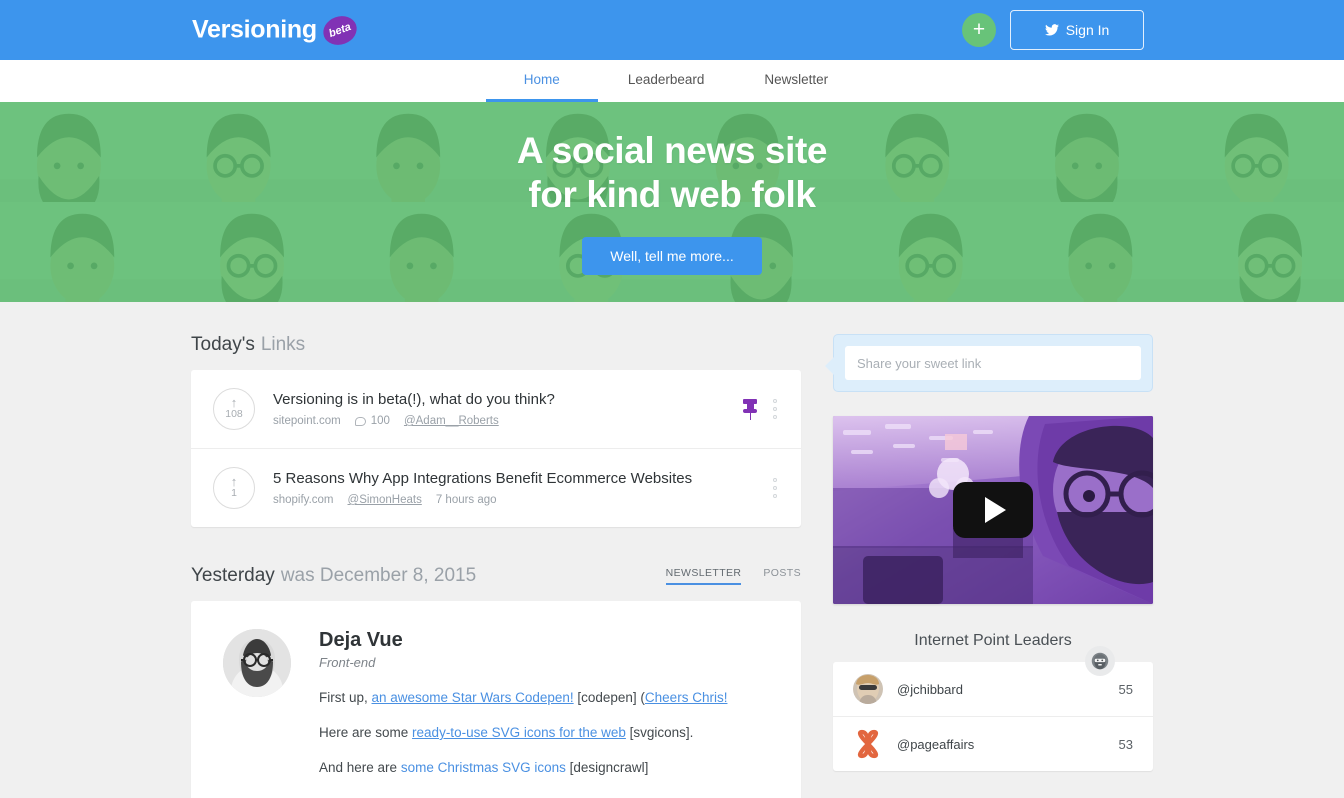  Describe the element at coordinates (672, 151) in the screenshot. I see `hero-title-line-1: A social news site` at that location.